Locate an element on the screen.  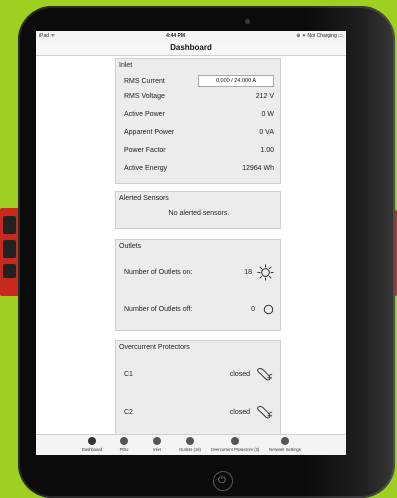
inlet-row: Active Power 0 W is located at coordinates (199, 114).